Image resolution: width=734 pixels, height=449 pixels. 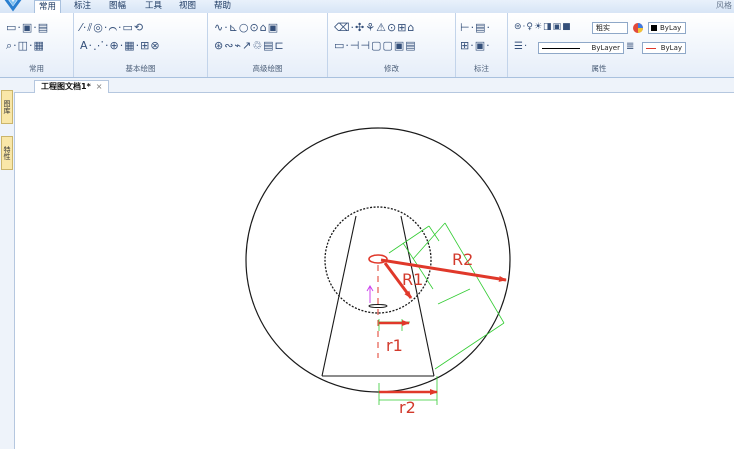 What do you see at coordinates (7, 153) in the screenshot?
I see `dock-tab-properties: 特性` at bounding box center [7, 153].